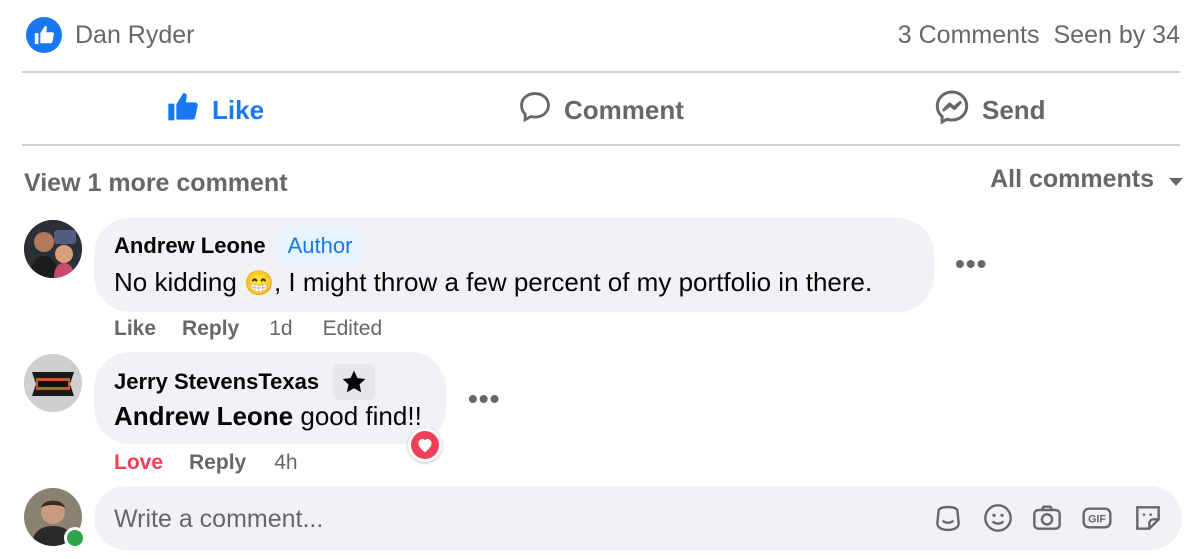  Describe the element at coordinates (135, 35) in the screenshot. I see `liker-name: Dan Ryder` at that location.